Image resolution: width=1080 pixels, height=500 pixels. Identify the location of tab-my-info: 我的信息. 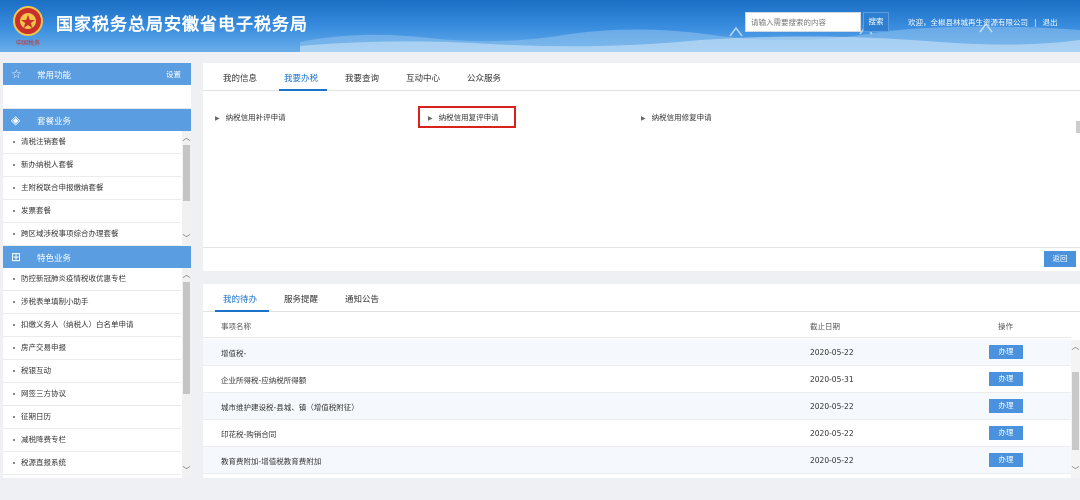
(240, 78).